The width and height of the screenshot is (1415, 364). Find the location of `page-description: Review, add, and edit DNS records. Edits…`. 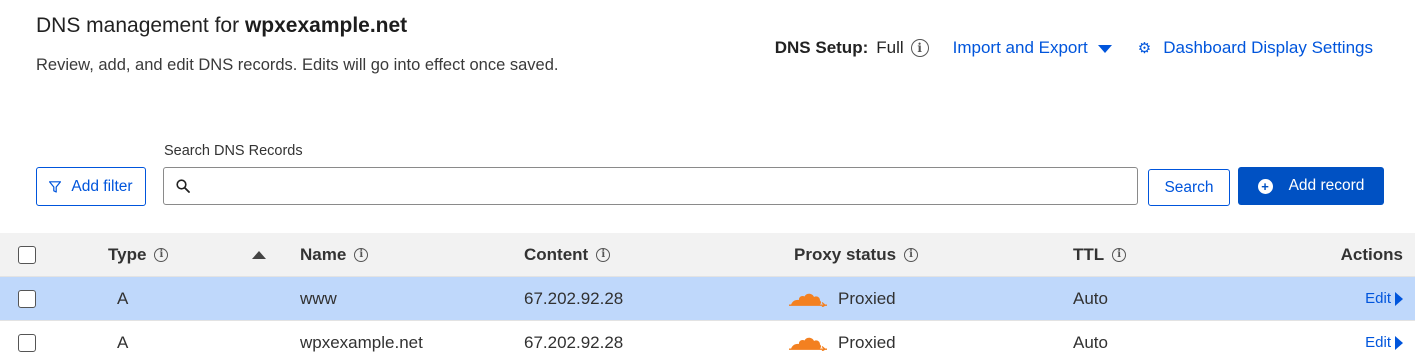

page-description: Review, add, and edit DNS records. Edits… is located at coordinates (297, 65).